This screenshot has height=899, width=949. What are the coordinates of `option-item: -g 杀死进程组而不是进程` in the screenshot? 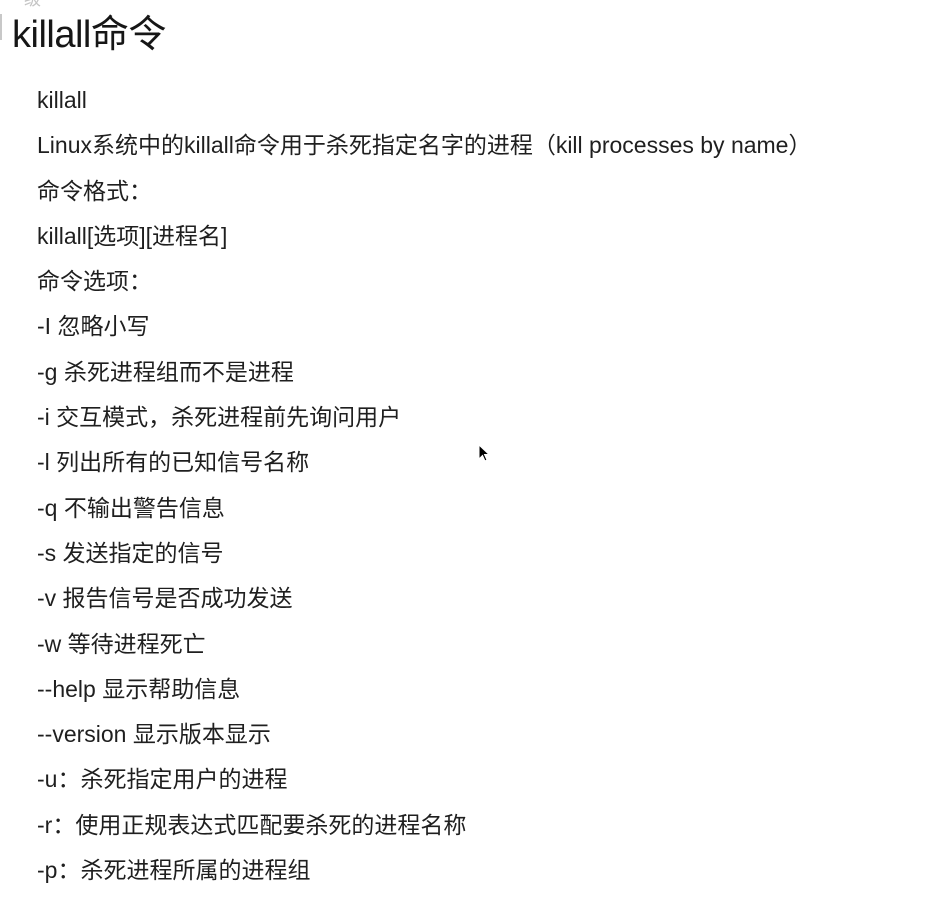 It's located at (165, 371).